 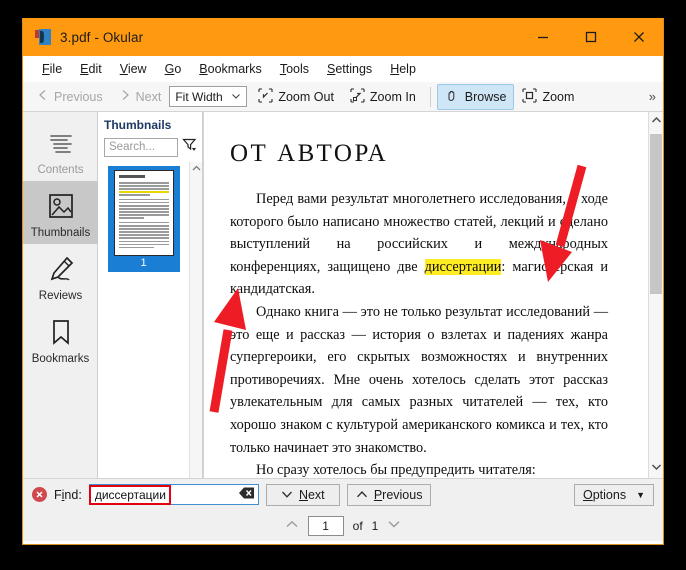 I want to click on browse-tool-button: Browse, so click(x=475, y=96).